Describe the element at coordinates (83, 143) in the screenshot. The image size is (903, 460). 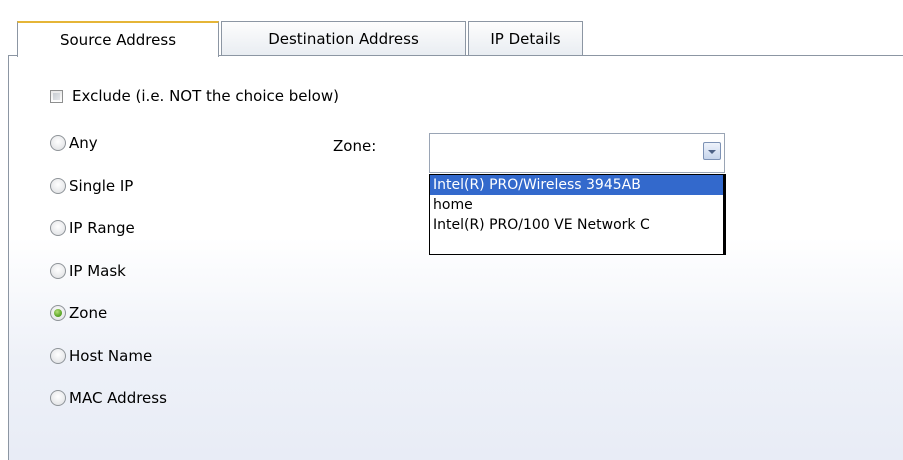
I see `radio-label: Any` at that location.